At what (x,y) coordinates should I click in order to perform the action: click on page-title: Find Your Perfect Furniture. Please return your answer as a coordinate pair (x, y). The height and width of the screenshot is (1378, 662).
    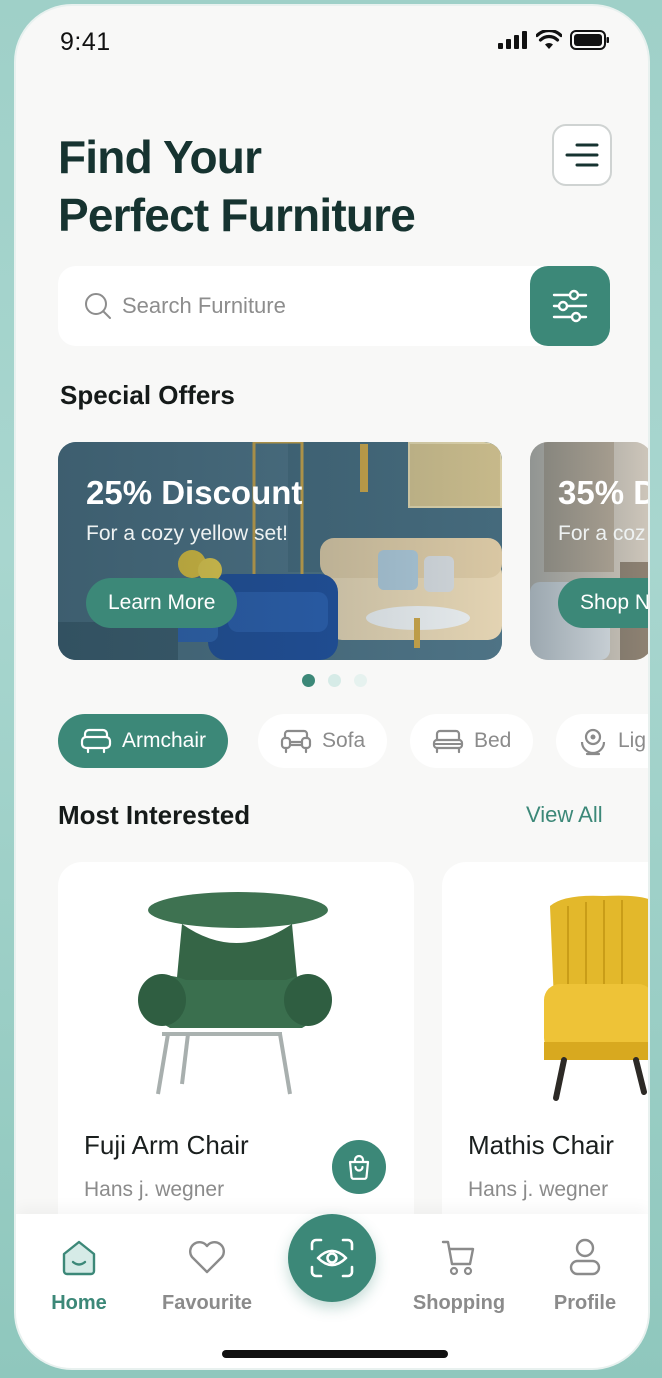
    Looking at the image, I should click on (237, 186).